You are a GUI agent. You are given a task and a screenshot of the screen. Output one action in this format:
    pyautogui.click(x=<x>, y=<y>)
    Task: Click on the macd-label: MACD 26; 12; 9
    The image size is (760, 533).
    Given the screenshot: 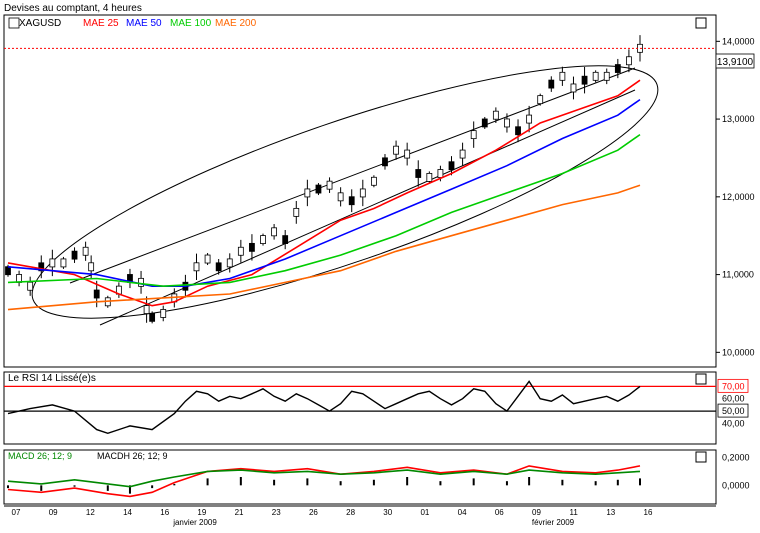 What is the action you would take?
    pyautogui.click(x=40, y=456)
    